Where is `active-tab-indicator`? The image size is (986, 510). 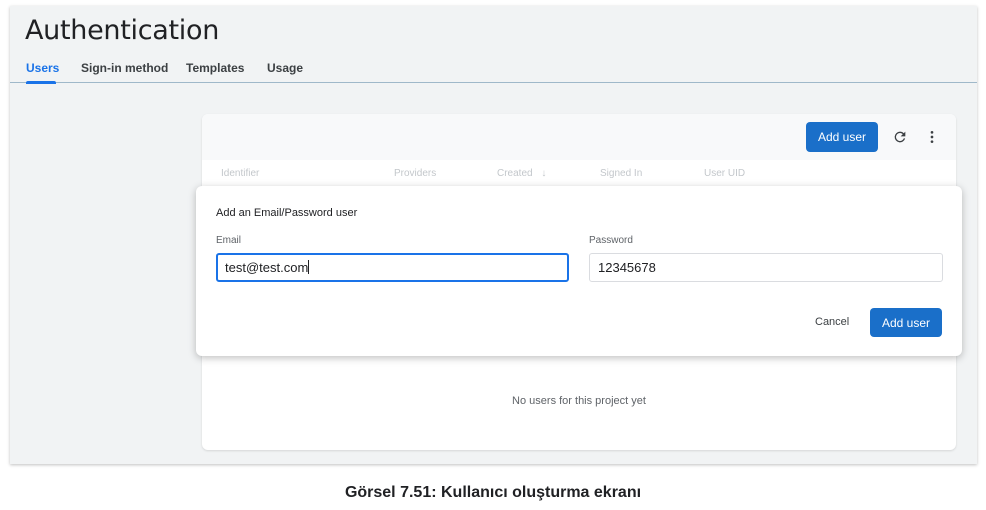
active-tab-indicator is located at coordinates (41, 82).